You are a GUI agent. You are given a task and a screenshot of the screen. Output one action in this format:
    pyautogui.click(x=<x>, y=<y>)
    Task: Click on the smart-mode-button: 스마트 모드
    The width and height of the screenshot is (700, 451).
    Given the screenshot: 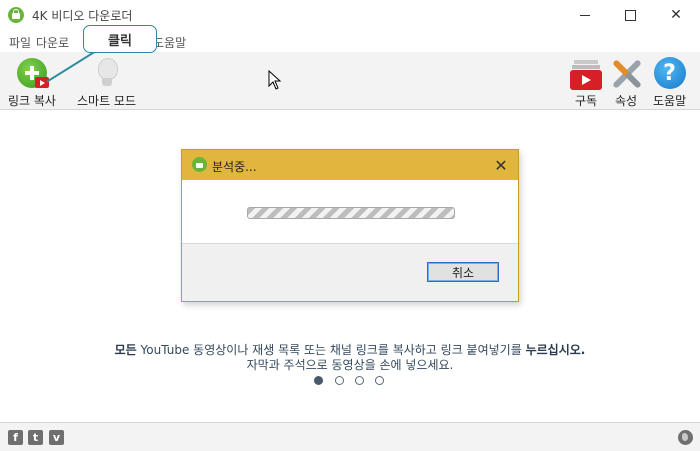 What is the action you would take?
    pyautogui.click(x=106, y=82)
    